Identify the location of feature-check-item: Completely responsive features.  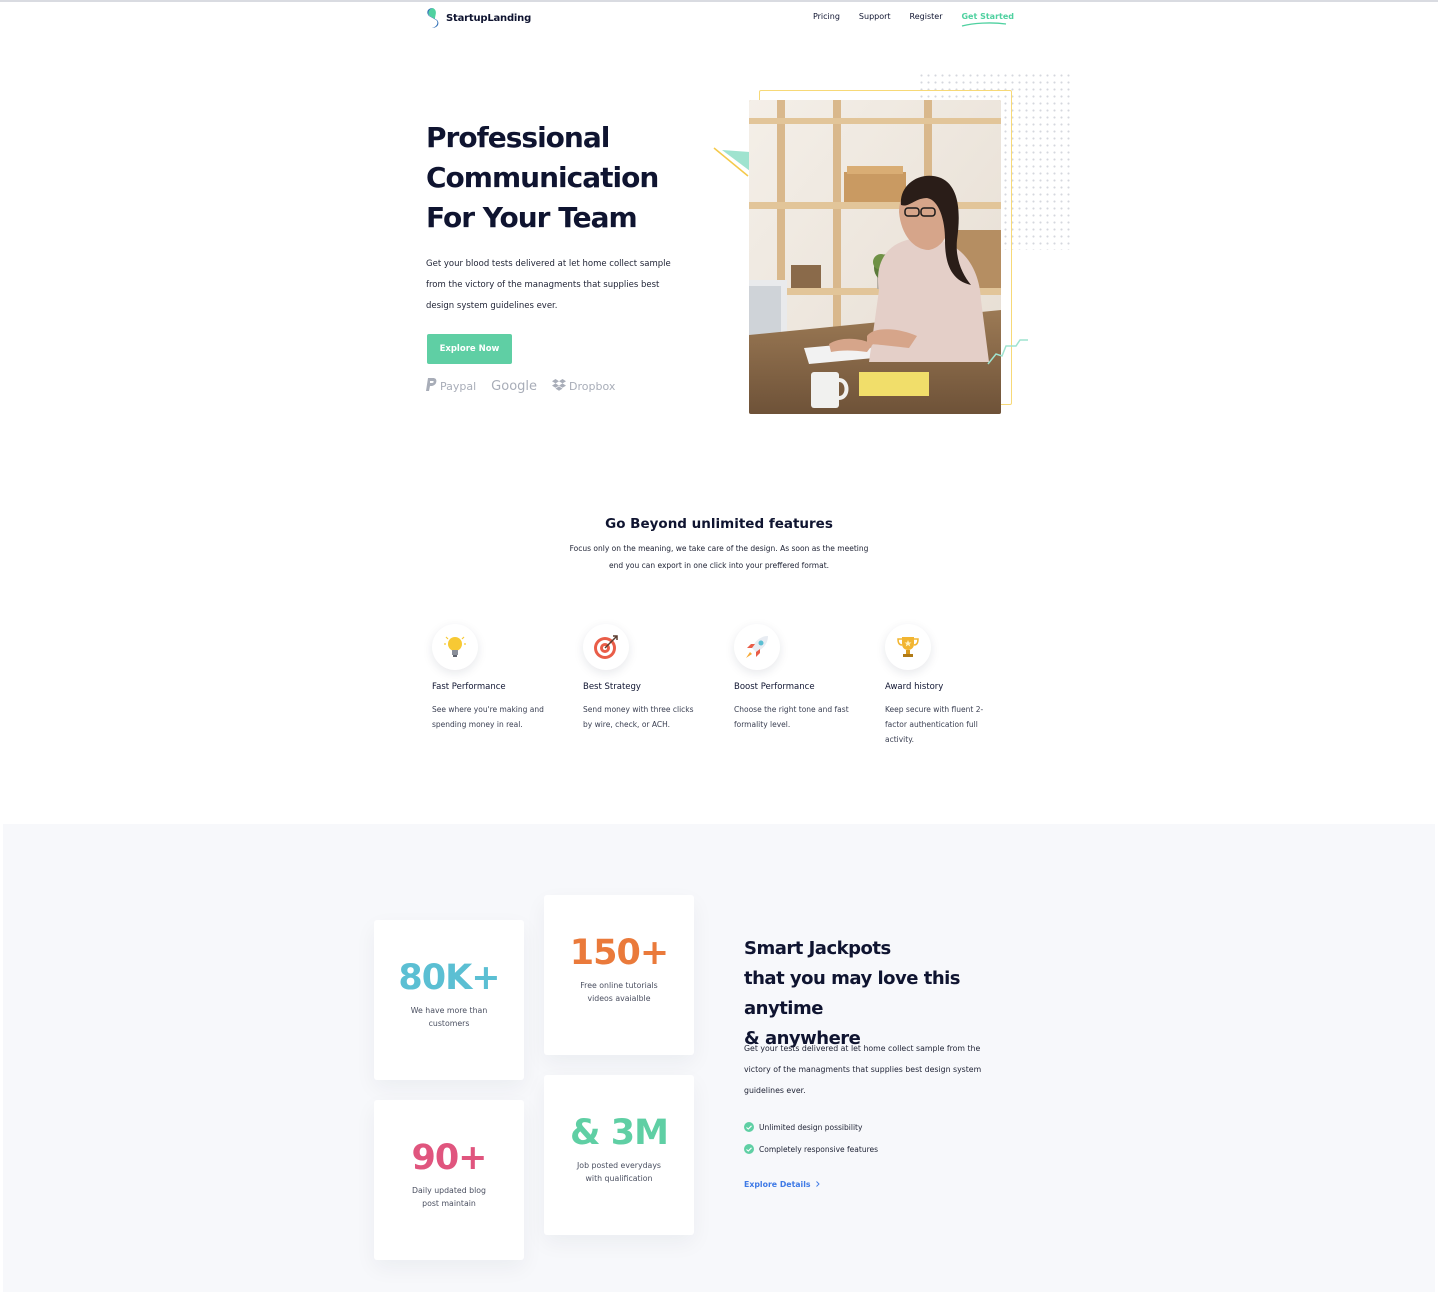
(811, 1149).